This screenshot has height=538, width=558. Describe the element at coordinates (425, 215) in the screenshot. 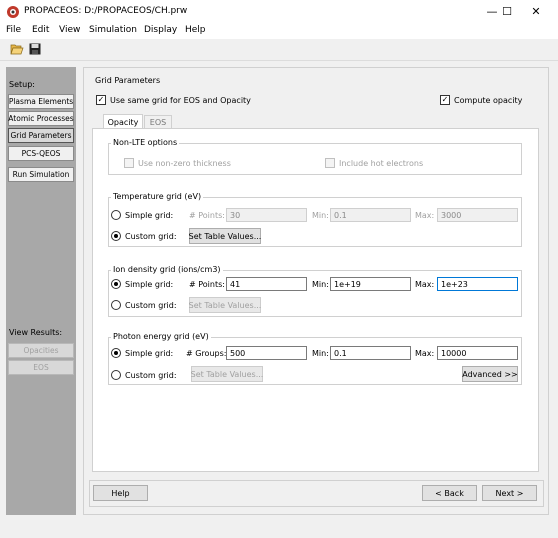

I see `temperature-max-label: Max:` at that location.